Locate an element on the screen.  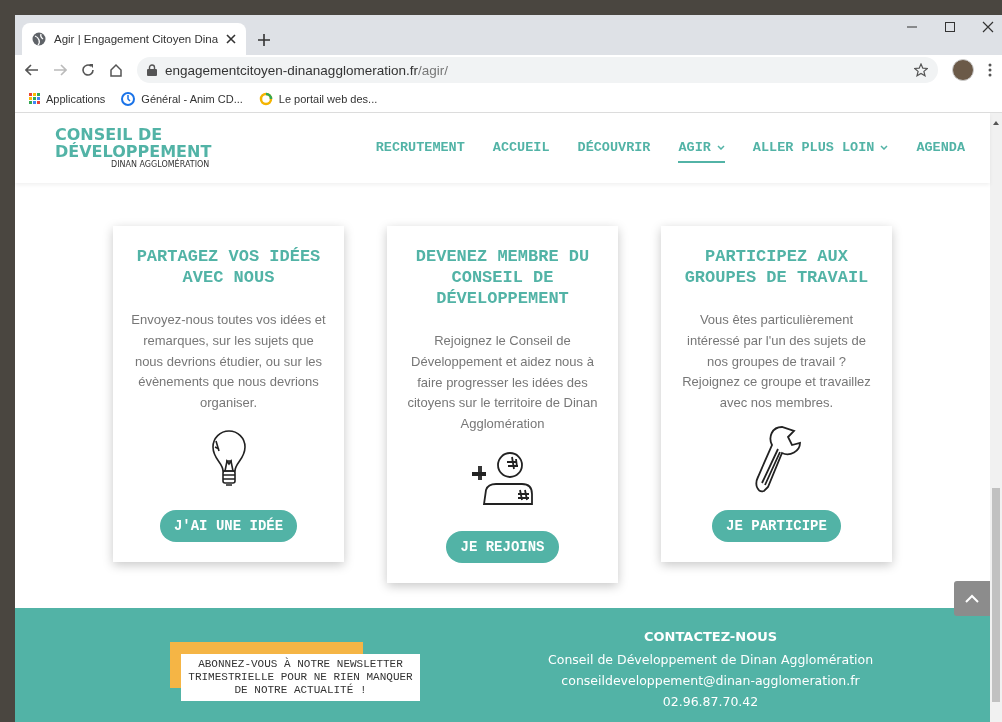
menu-icon is located at coordinates (990, 70).